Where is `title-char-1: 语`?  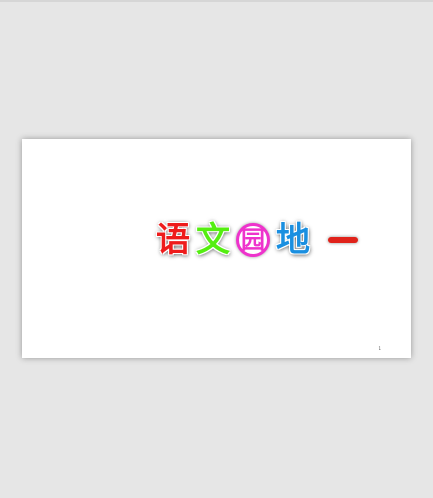 title-char-1: 语 is located at coordinates (173, 240).